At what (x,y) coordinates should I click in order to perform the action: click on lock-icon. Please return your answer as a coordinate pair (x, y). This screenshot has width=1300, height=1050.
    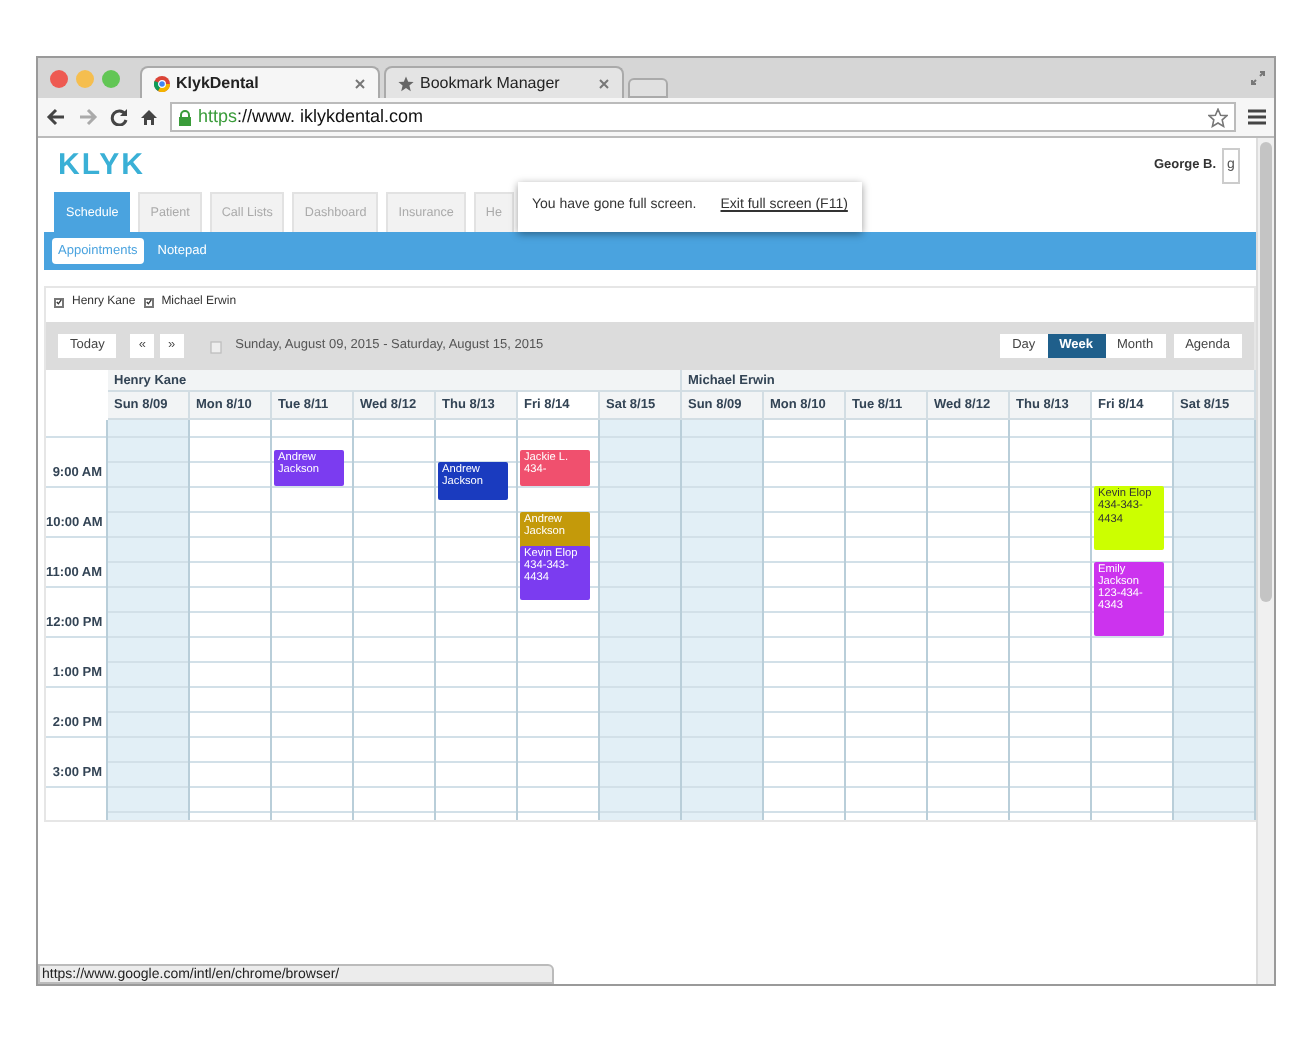
    Looking at the image, I should click on (185, 117).